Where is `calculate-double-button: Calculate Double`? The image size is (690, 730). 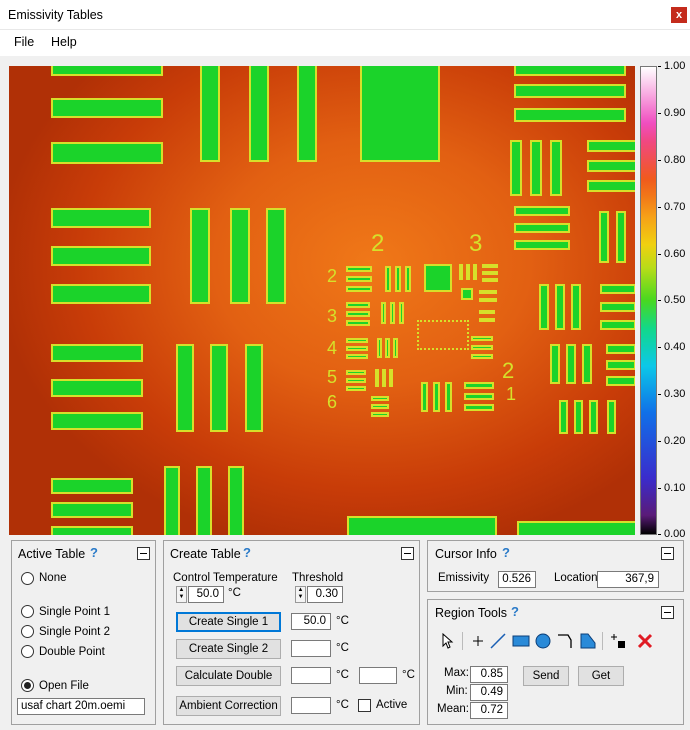 calculate-double-button: Calculate Double is located at coordinates (228, 676).